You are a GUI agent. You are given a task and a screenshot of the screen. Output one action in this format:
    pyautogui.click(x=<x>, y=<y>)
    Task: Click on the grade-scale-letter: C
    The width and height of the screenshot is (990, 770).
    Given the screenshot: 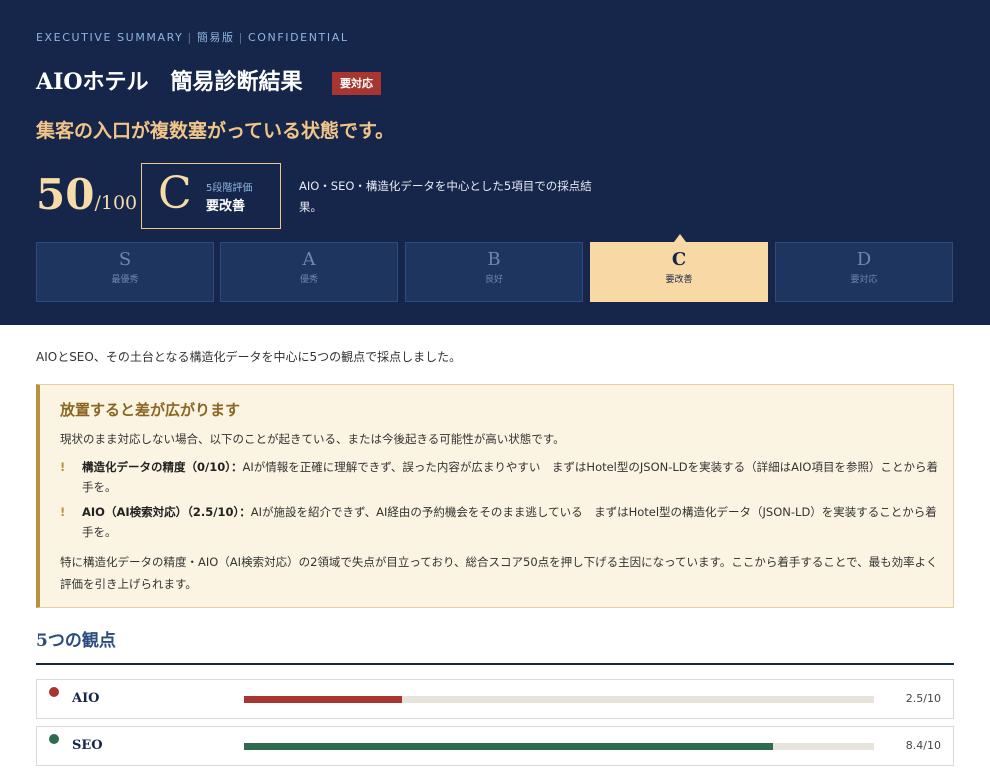 What is the action you would take?
    pyautogui.click(x=679, y=259)
    